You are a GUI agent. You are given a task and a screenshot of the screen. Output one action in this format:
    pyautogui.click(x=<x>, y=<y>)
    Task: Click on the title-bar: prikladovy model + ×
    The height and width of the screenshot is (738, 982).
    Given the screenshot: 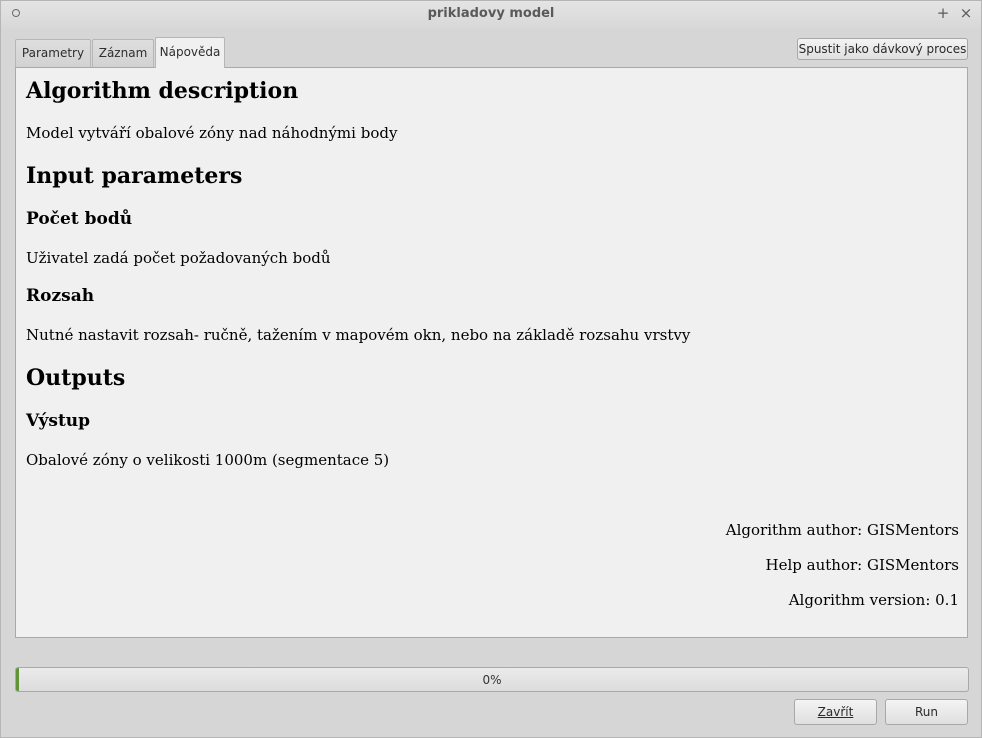 What is the action you would take?
    pyautogui.click(x=491, y=14)
    